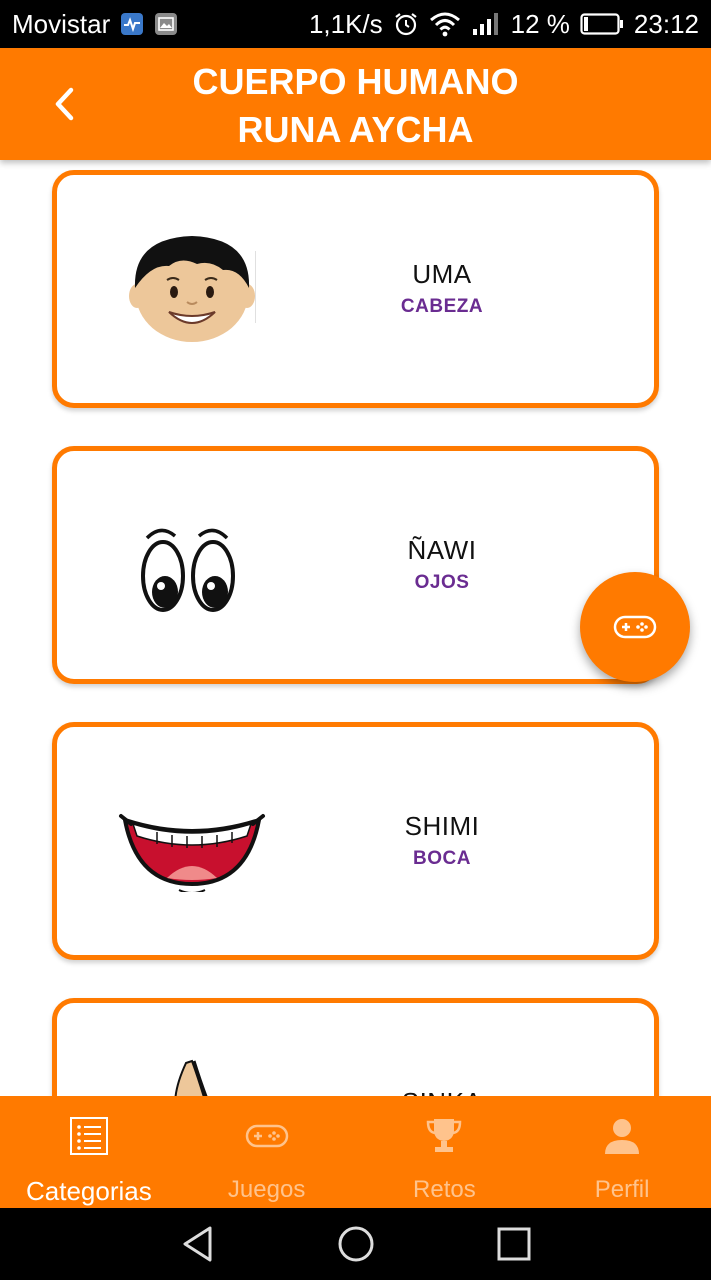 The image size is (711, 1280). Describe the element at coordinates (192, 1074) in the screenshot. I see `nose-icon` at that location.